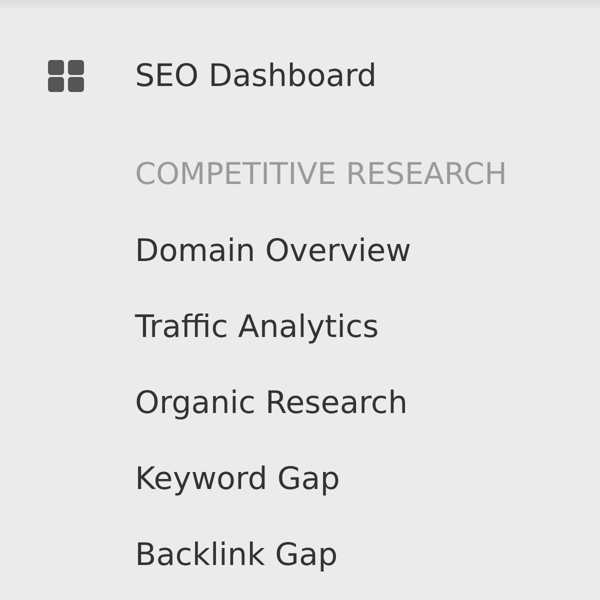  What do you see at coordinates (273, 251) in the screenshot?
I see `menu-item: Domain Overview` at bounding box center [273, 251].